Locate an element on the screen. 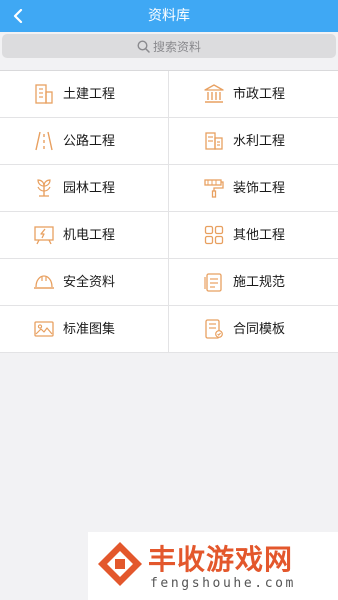 This screenshot has width=338, height=600. category-label: 水利工程 is located at coordinates (259, 141).